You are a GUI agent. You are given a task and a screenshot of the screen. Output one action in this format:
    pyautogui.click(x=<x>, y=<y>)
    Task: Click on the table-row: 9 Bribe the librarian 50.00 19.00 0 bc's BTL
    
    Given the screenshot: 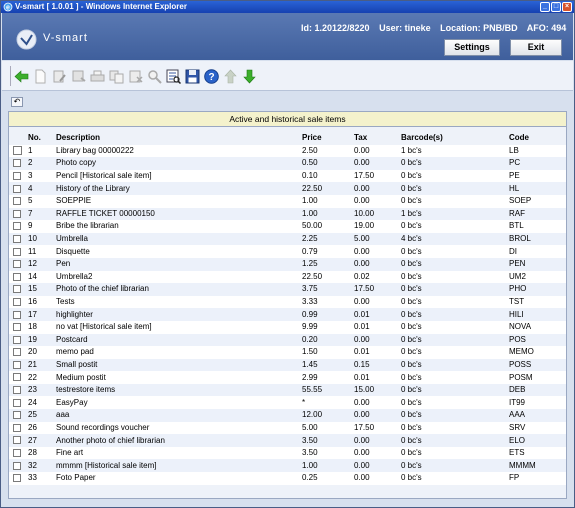 What is the action you would take?
    pyautogui.click(x=287, y=226)
    